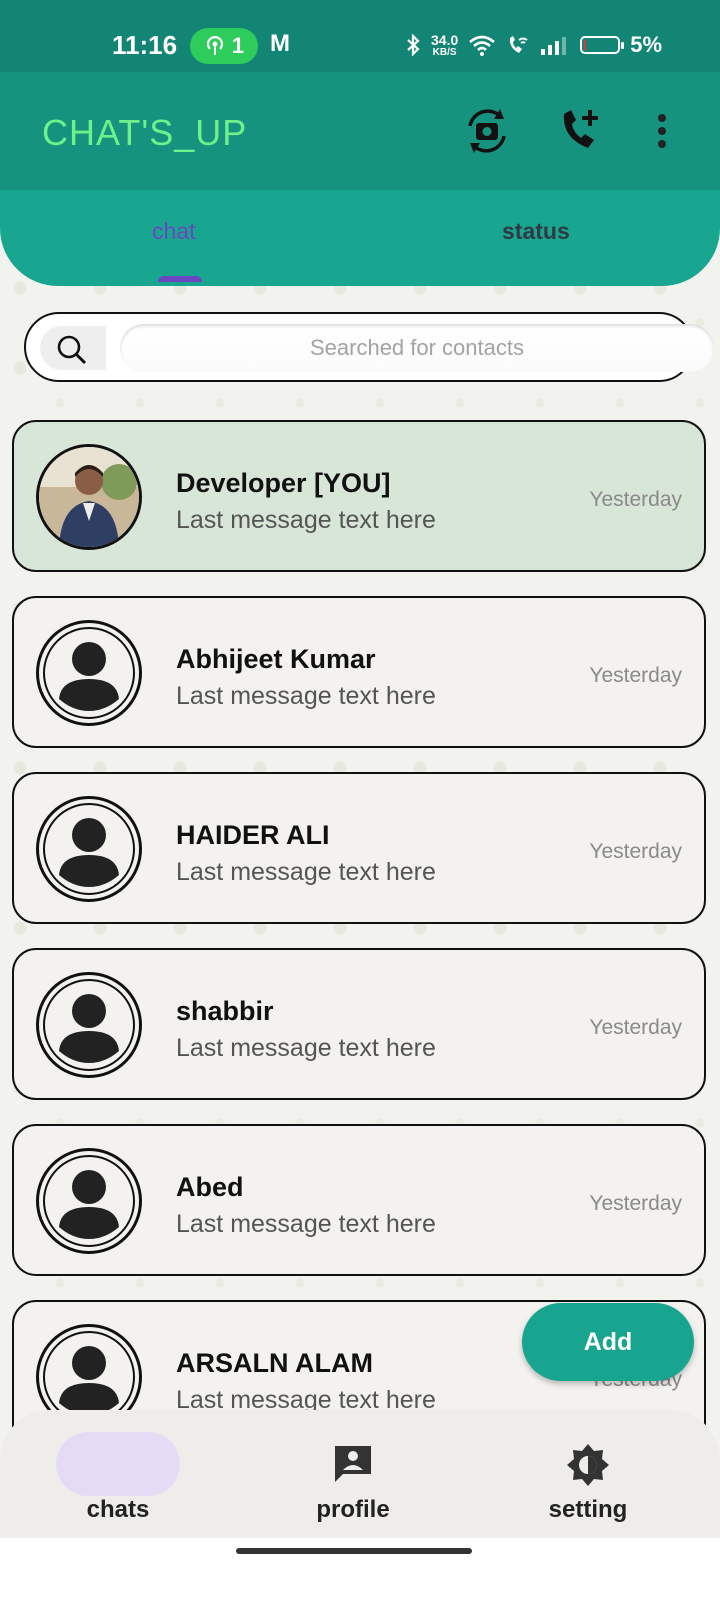  Describe the element at coordinates (360, 131) in the screenshot. I see `app-bar: CHAT'S_UP` at that location.